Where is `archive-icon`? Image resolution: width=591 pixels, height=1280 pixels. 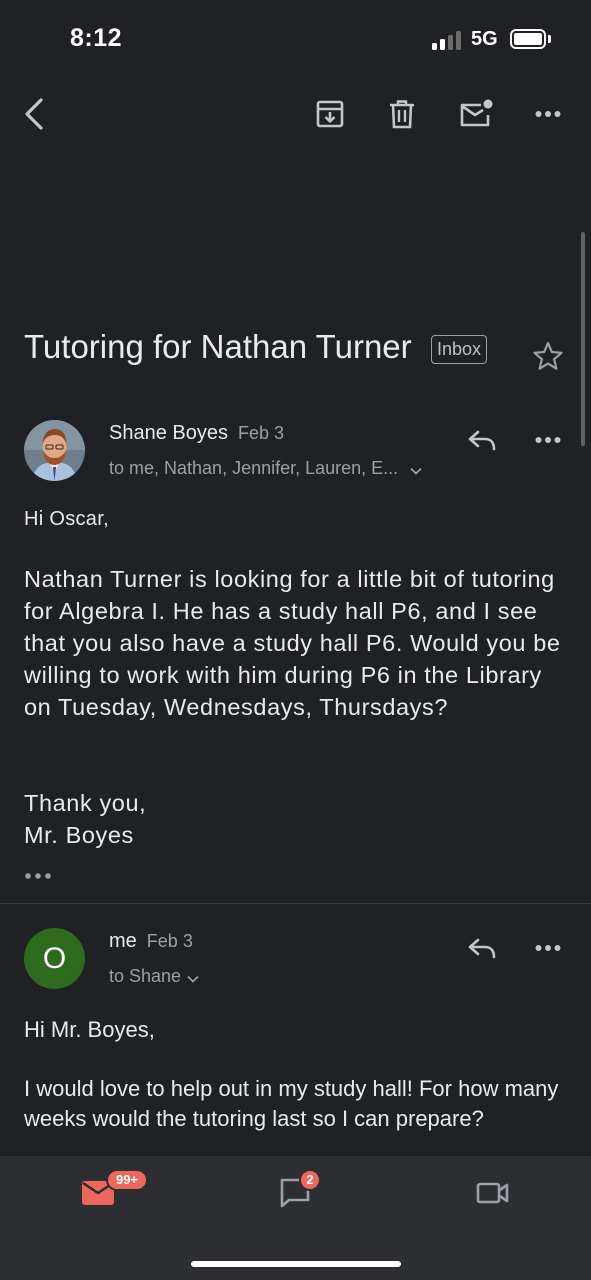
archive-icon is located at coordinates (330, 114).